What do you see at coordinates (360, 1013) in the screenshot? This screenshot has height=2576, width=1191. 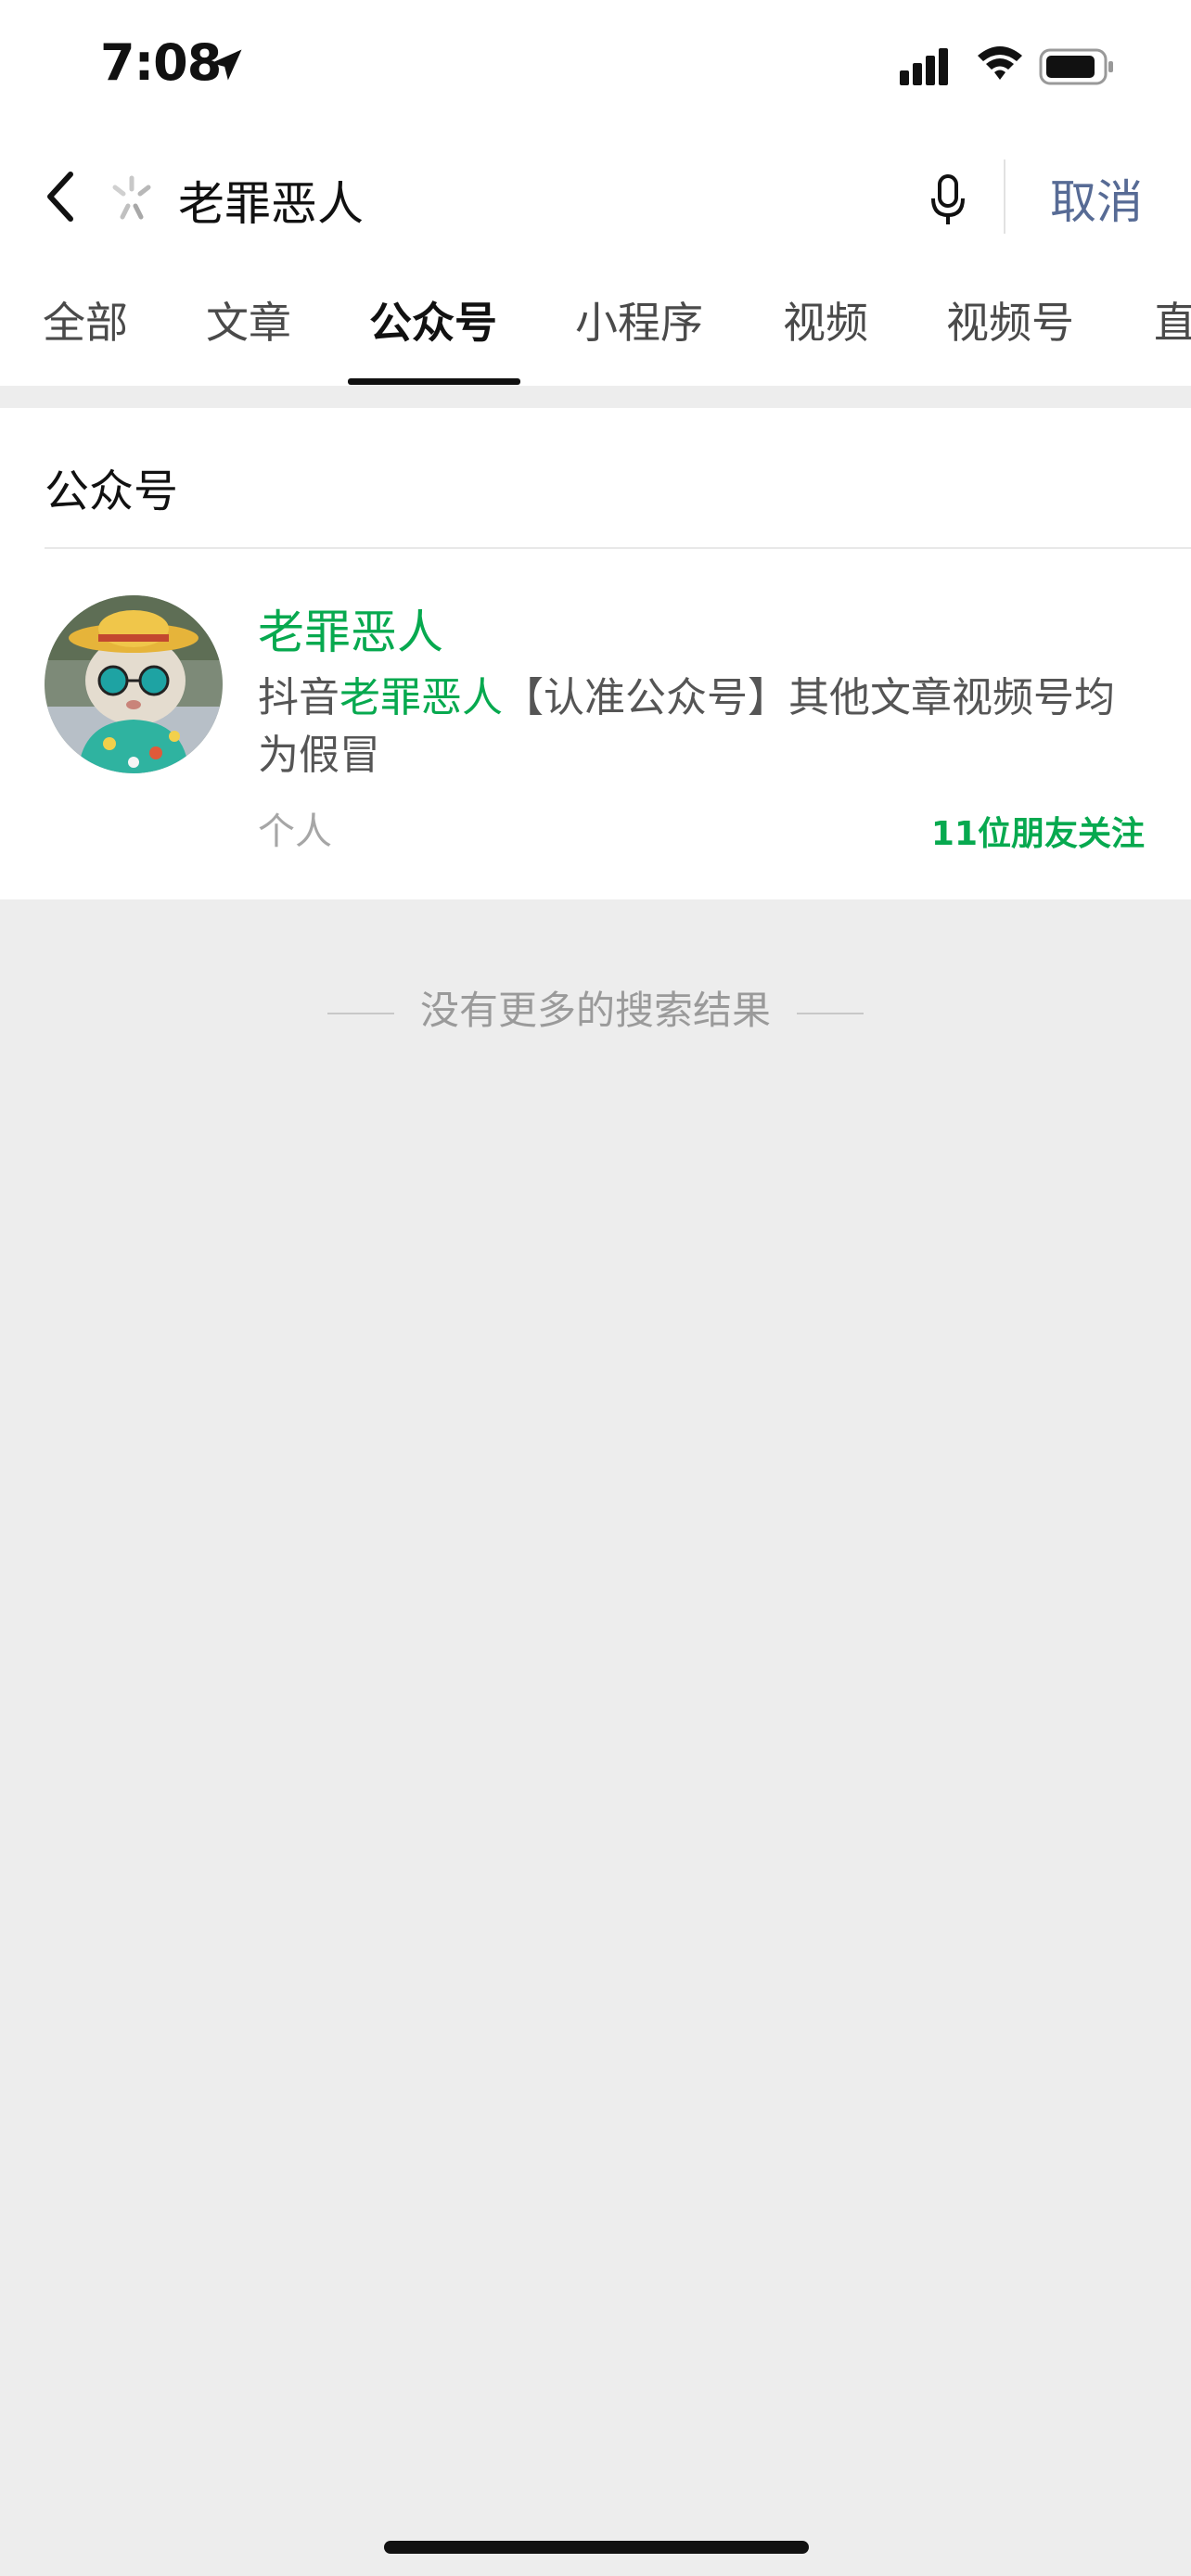 I see `left-dash` at bounding box center [360, 1013].